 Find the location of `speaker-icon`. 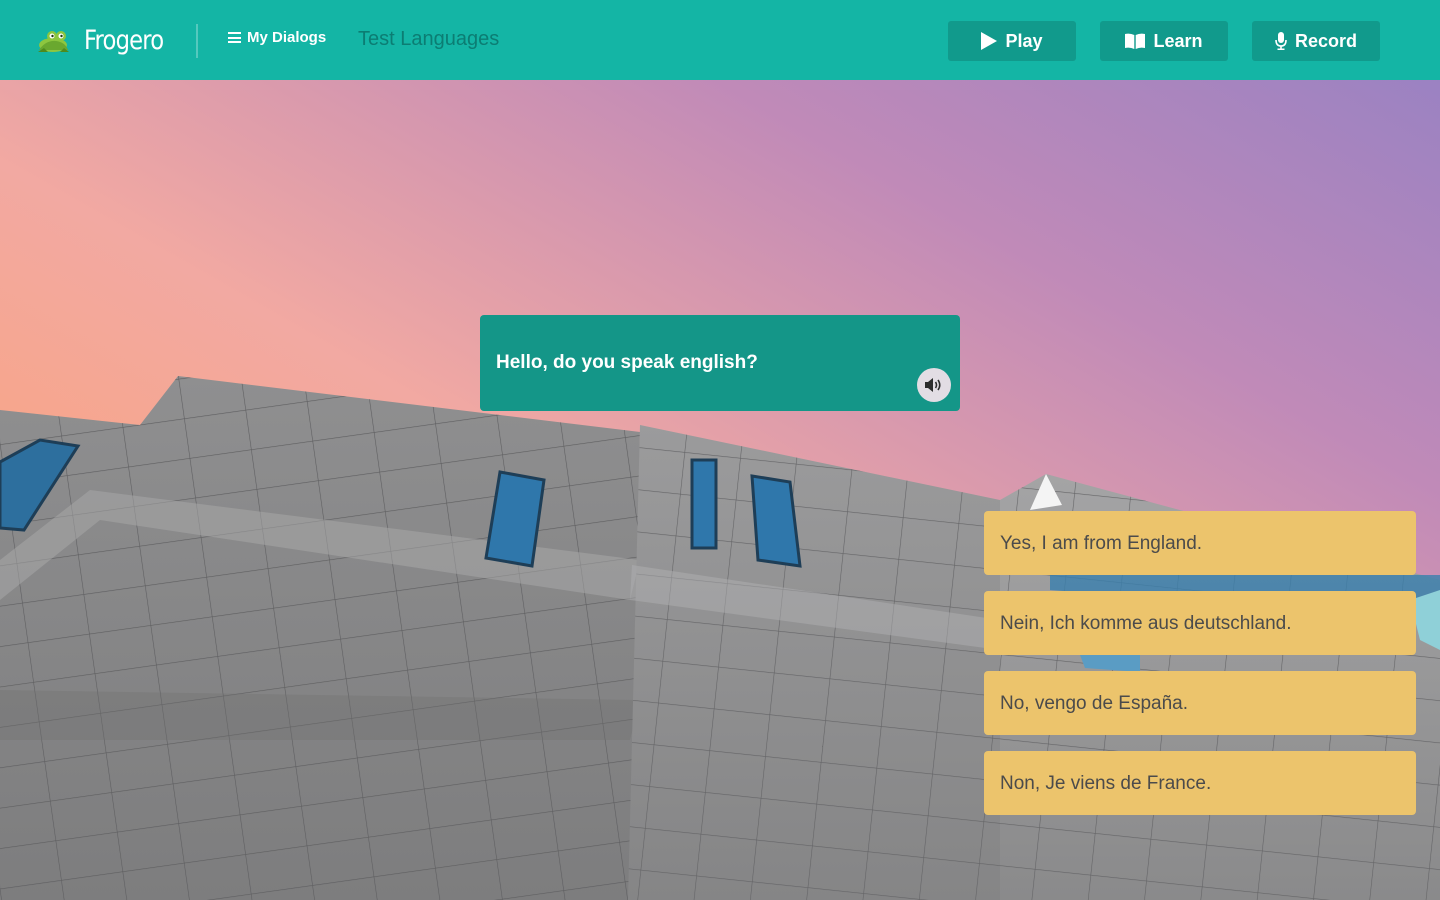

speaker-icon is located at coordinates (933, 385).